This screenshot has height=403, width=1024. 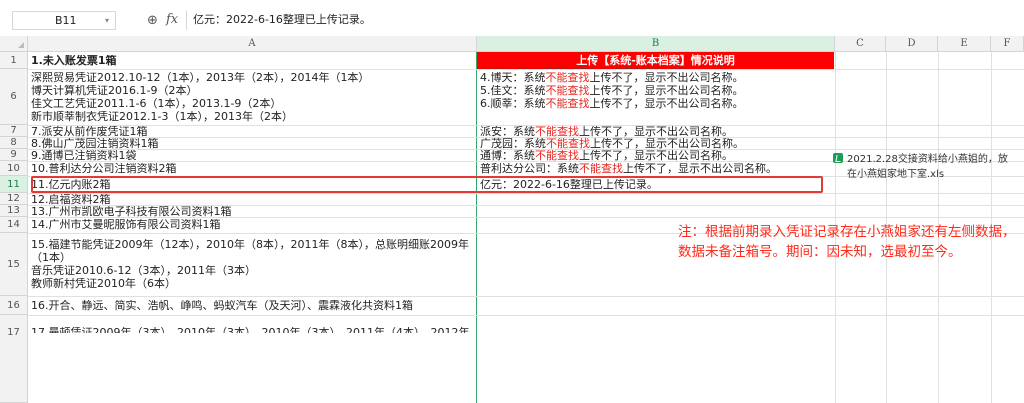 What do you see at coordinates (95, 144) in the screenshot?
I see `cell-a8: 8.佛山广茂园注销资料1箱` at bounding box center [95, 144].